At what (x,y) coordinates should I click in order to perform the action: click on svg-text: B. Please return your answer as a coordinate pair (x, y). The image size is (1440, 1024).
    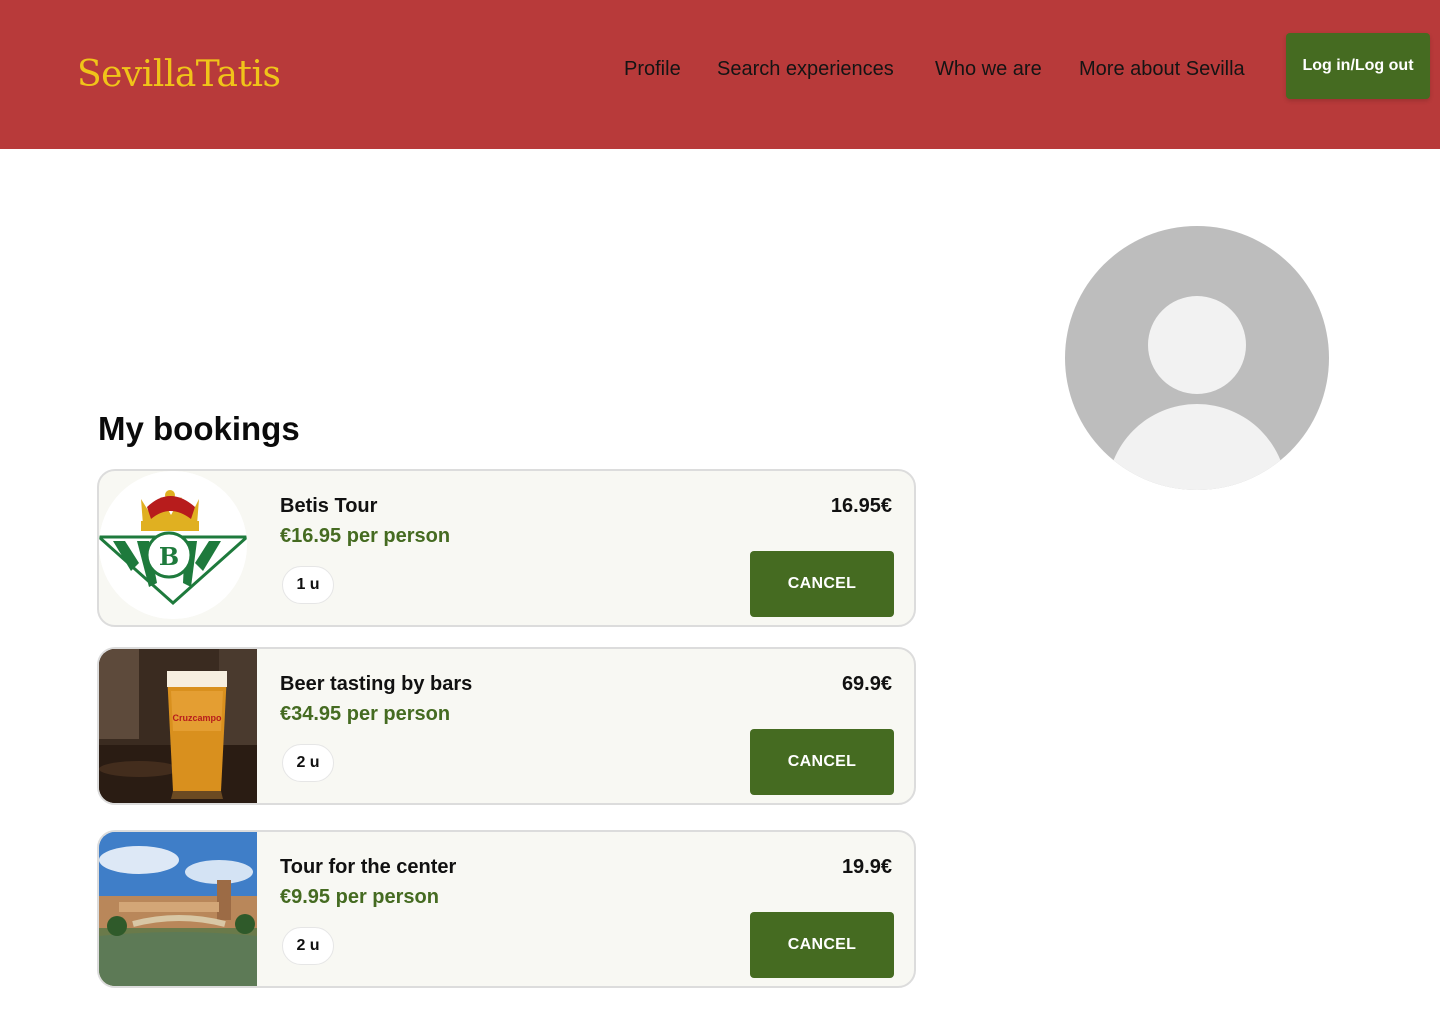
    Looking at the image, I should click on (169, 556).